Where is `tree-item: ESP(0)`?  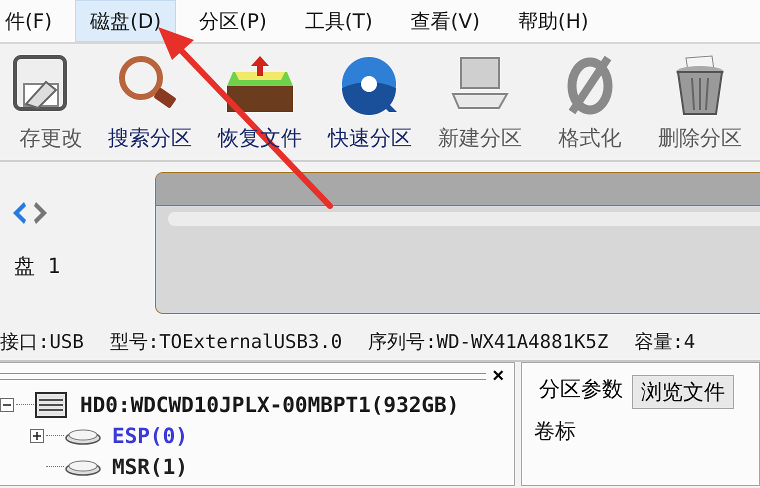 tree-item: ESP(0) is located at coordinates (150, 436).